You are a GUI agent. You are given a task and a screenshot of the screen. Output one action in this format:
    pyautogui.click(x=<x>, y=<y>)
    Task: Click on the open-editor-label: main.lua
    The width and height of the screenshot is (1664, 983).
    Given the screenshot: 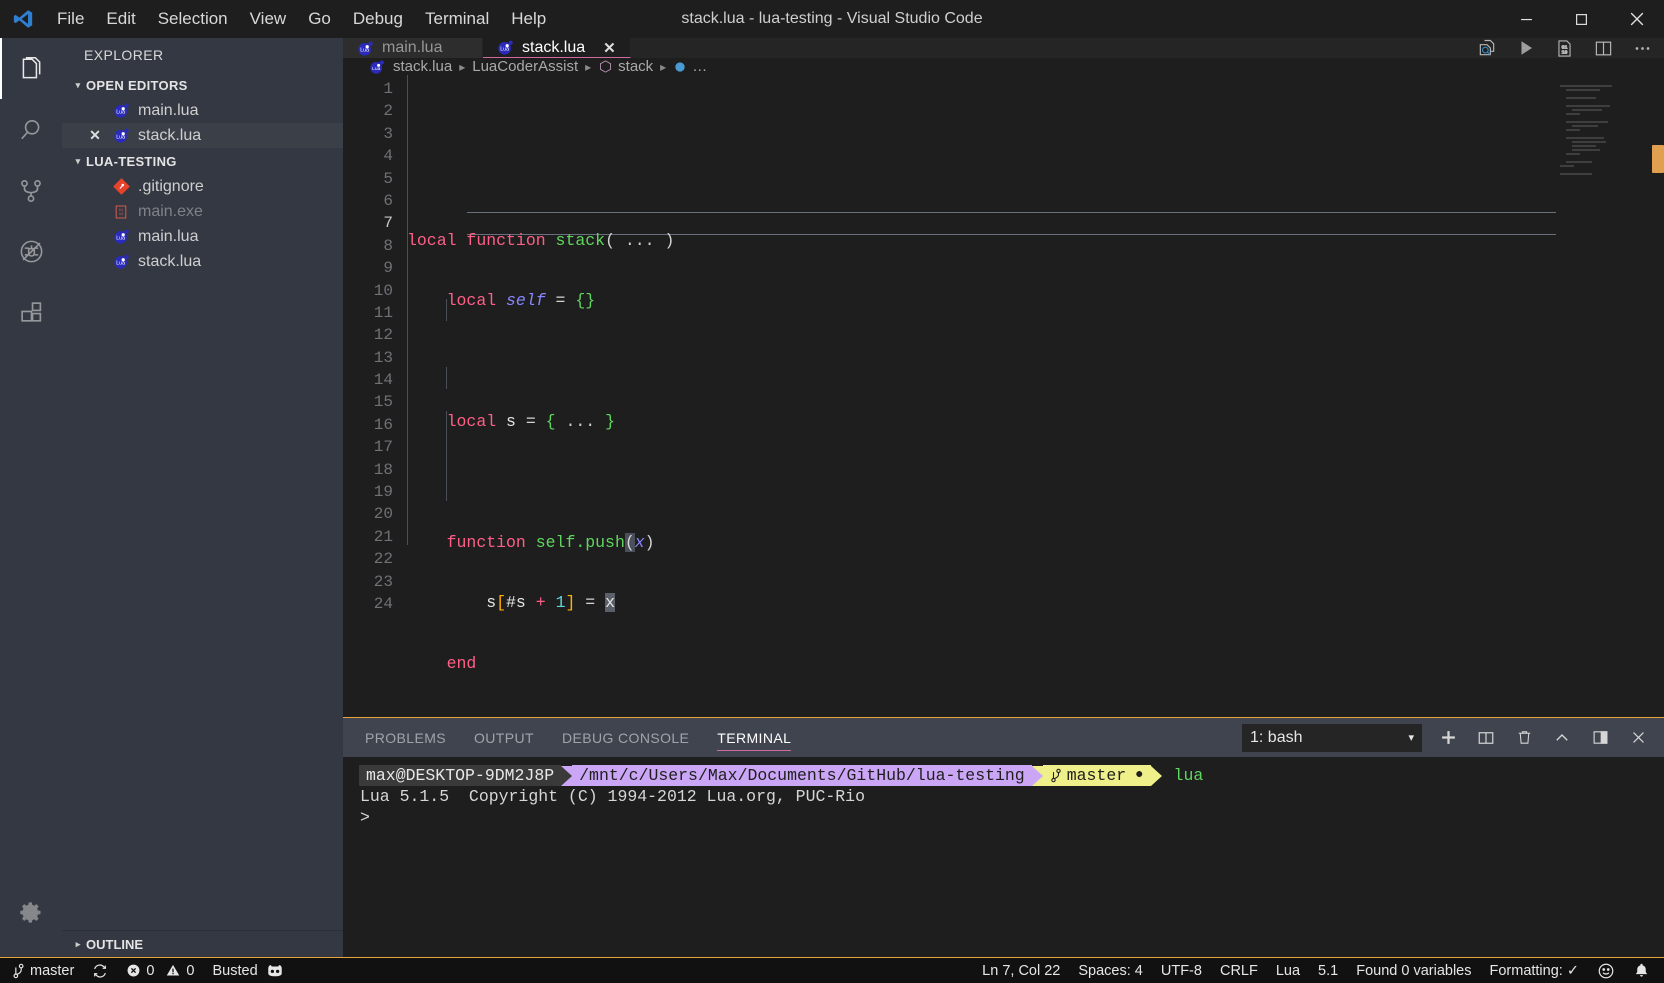 What is the action you would take?
    pyautogui.click(x=168, y=110)
    